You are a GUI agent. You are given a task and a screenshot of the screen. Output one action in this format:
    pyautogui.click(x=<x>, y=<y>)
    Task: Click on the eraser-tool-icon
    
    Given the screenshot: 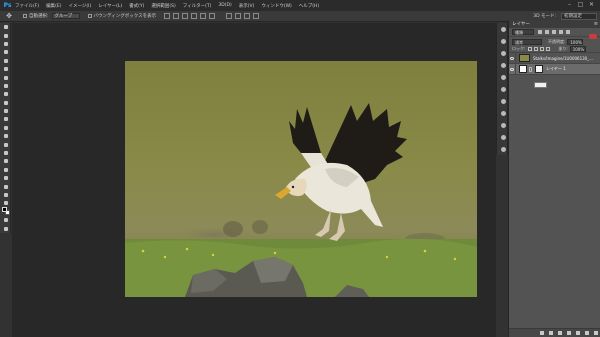 What is the action you would take?
    pyautogui.click(x=5, y=111)
    